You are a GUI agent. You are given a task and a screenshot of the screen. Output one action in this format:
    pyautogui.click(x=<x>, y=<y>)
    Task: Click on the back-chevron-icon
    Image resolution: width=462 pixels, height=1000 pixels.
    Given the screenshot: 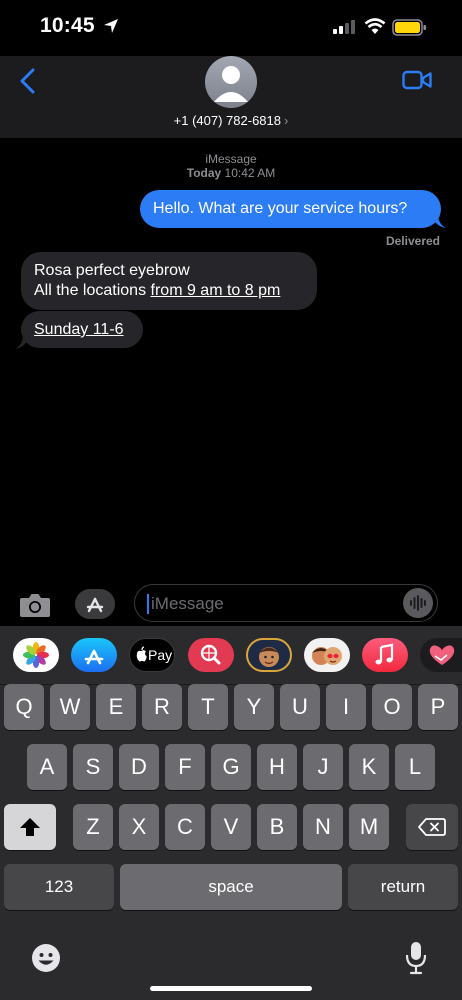 What is the action you would take?
    pyautogui.click(x=28, y=81)
    